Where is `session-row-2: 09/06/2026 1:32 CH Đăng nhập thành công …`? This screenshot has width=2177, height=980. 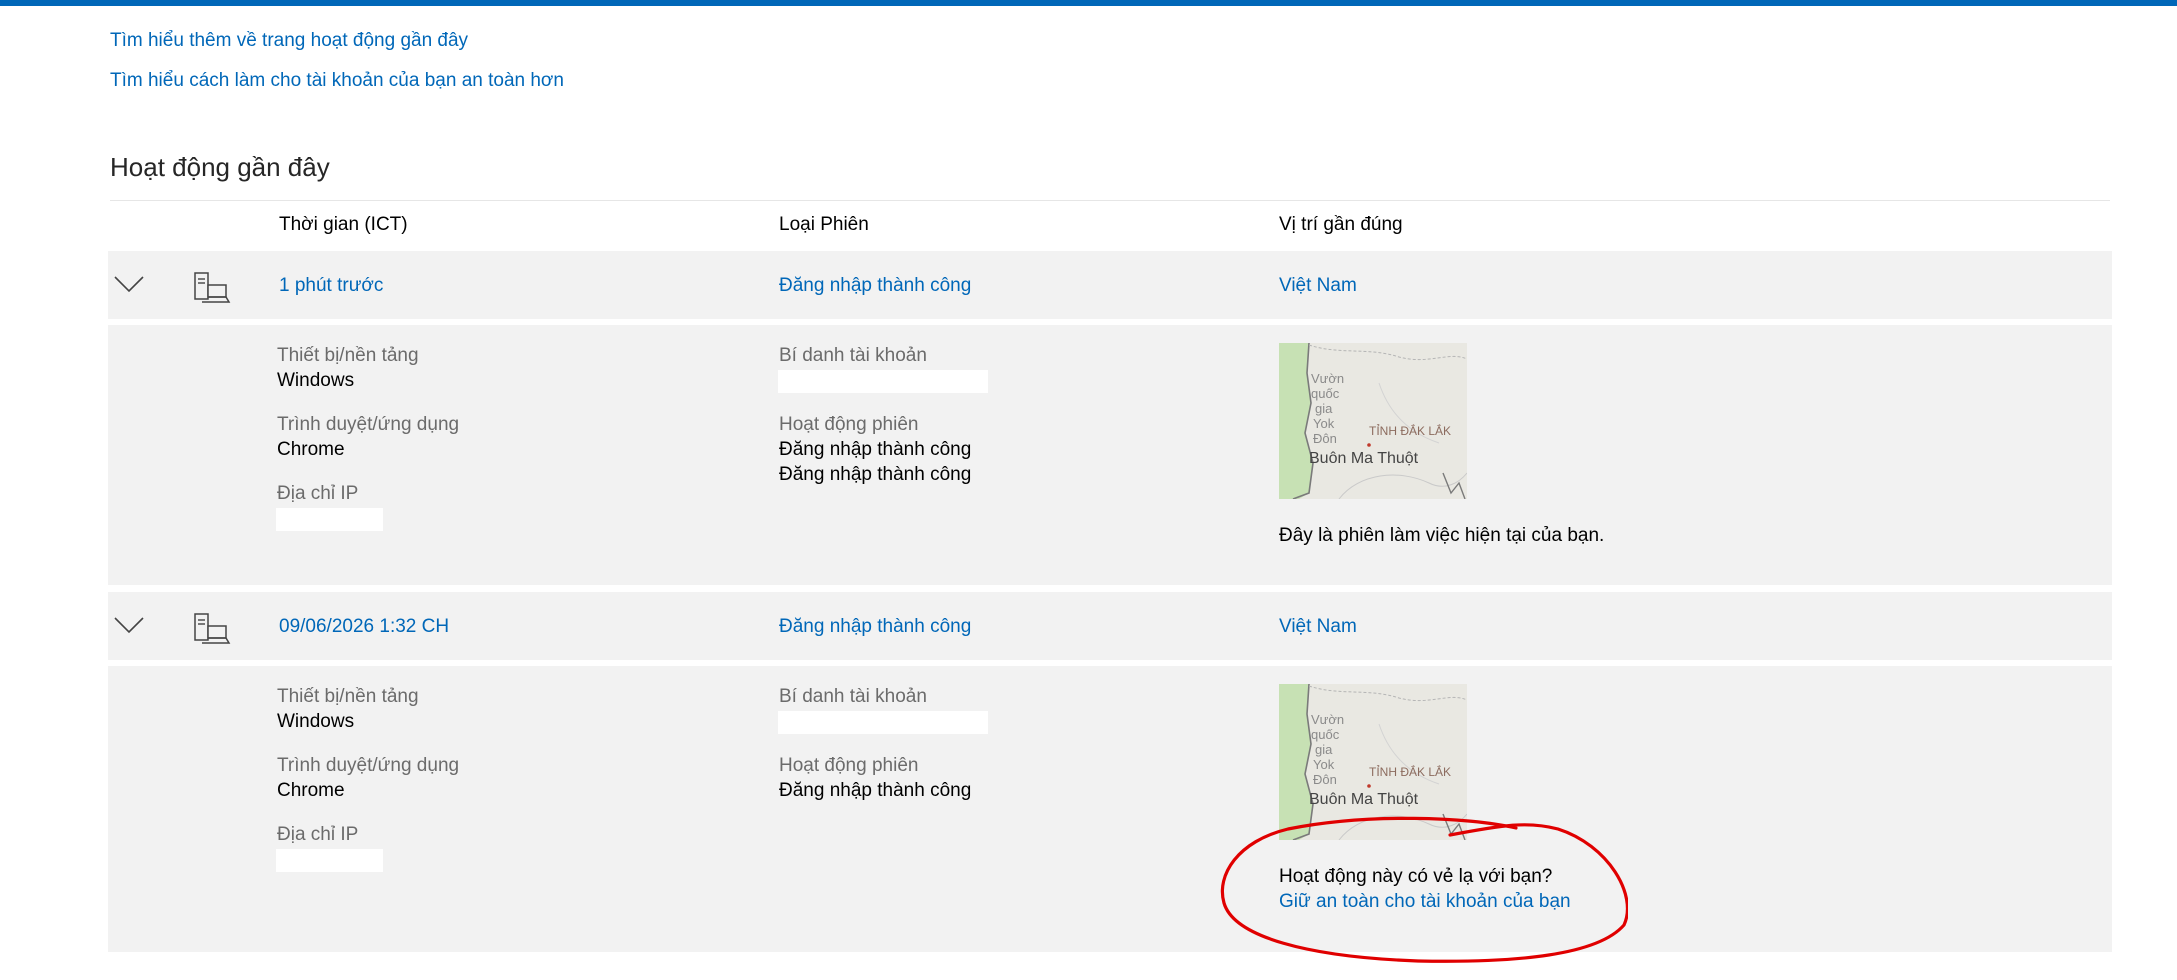 session-row-2: 09/06/2026 1:32 CH Đăng nhập thành công … is located at coordinates (1110, 626).